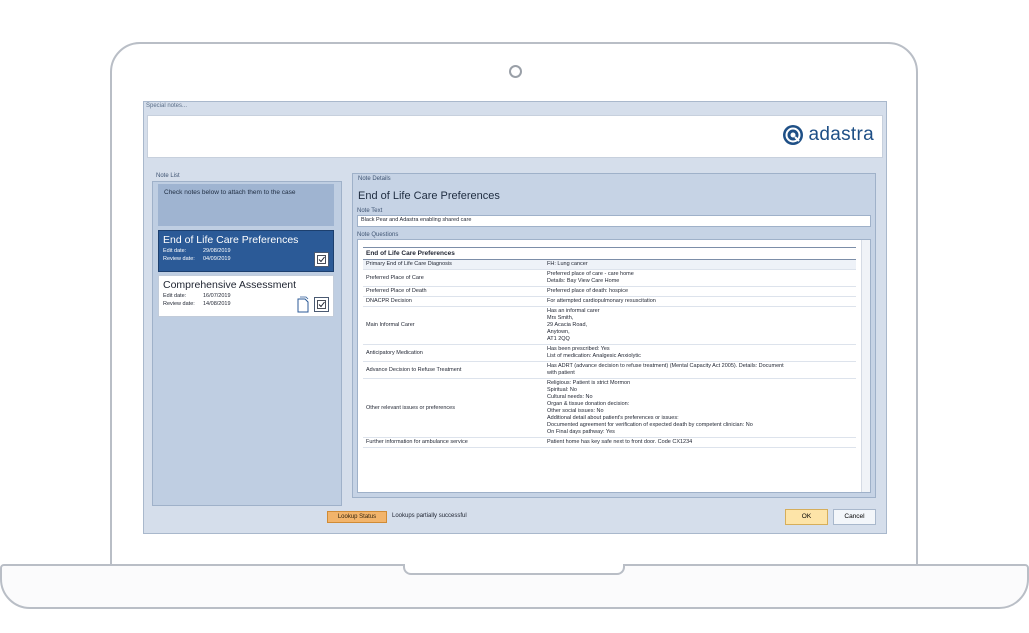 Image resolution: width=1029 pixels, height=633 pixels. What do you see at coordinates (453, 325) in the screenshot?
I see `question-cell: Main Informal Carer` at bounding box center [453, 325].